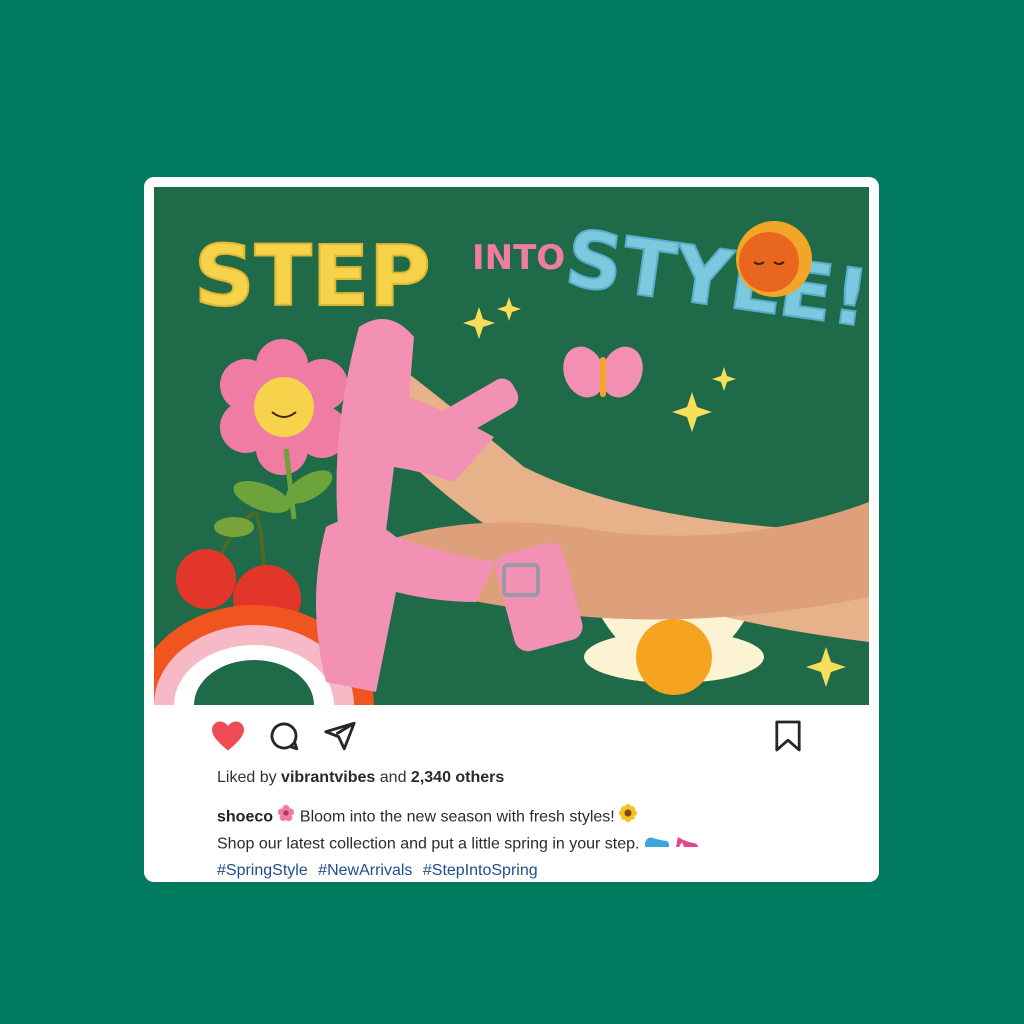  Describe the element at coordinates (518, 258) in the screenshot. I see `headline-into: INTO` at that location.